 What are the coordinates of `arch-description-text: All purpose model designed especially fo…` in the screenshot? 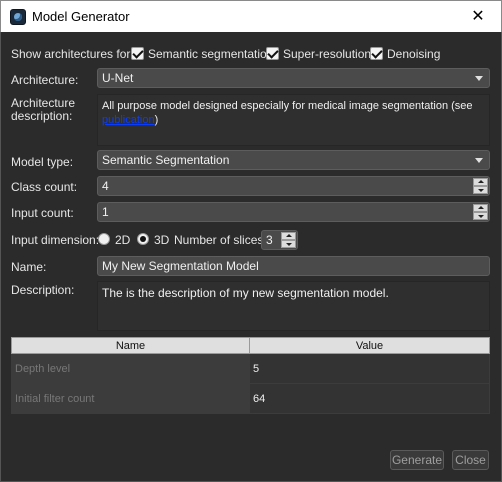 It's located at (287, 106).